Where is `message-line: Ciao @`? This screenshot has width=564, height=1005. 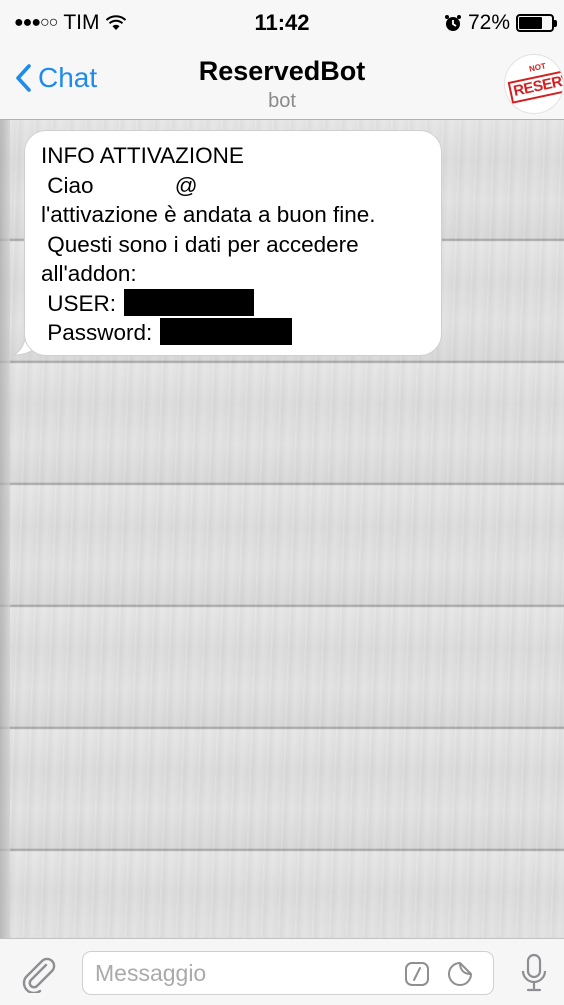 message-line: Ciao @ is located at coordinates (119, 185).